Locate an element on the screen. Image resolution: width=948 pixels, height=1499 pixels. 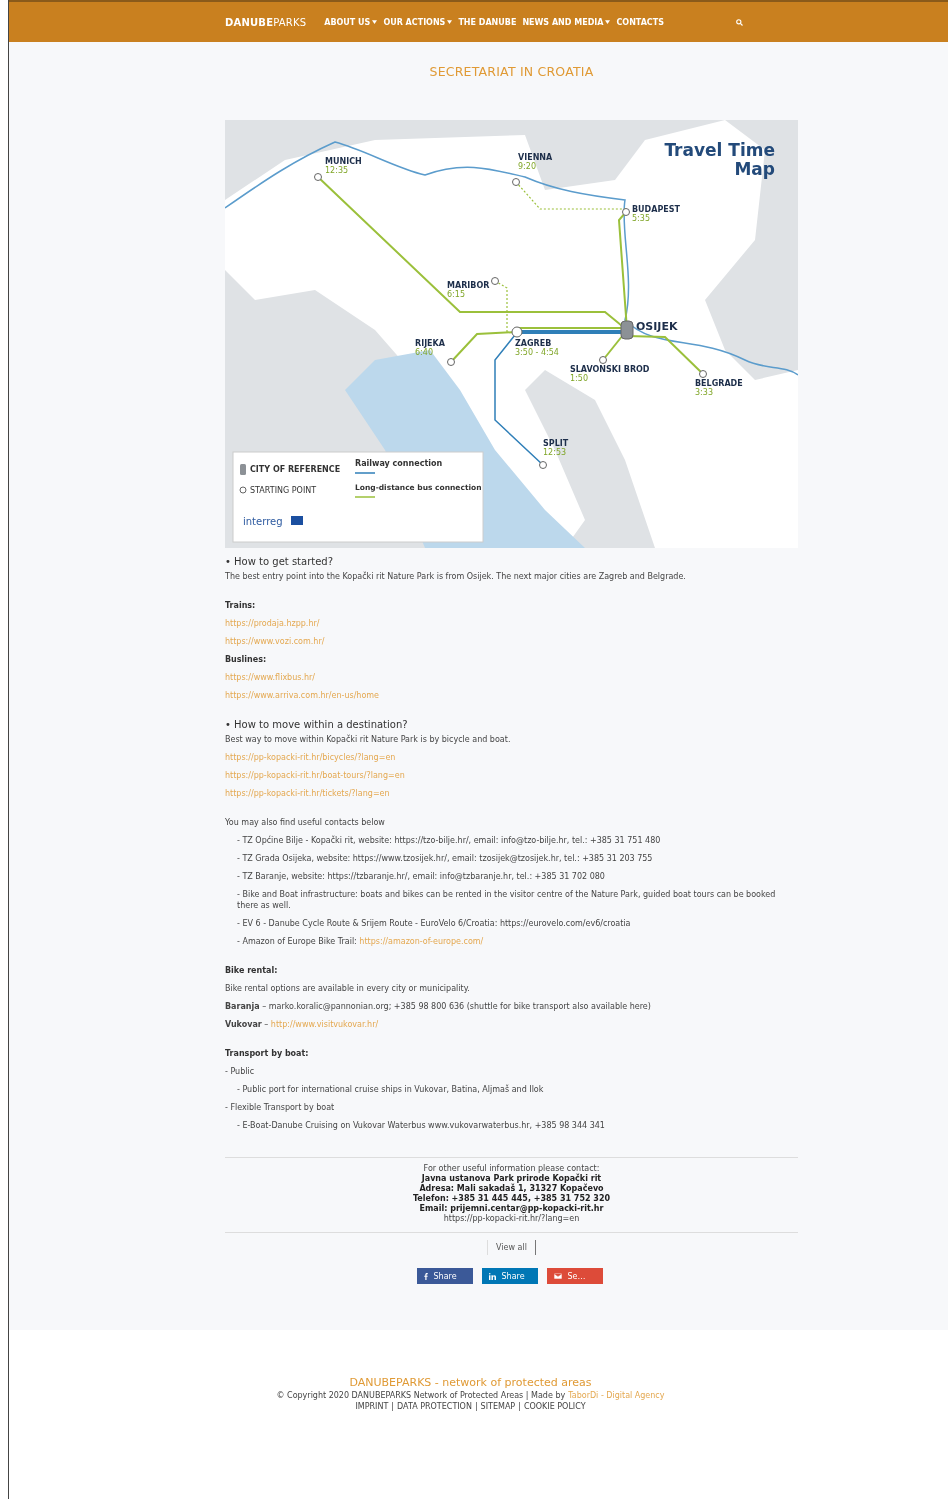
view-all-button: View all is located at coordinates (511, 1247).